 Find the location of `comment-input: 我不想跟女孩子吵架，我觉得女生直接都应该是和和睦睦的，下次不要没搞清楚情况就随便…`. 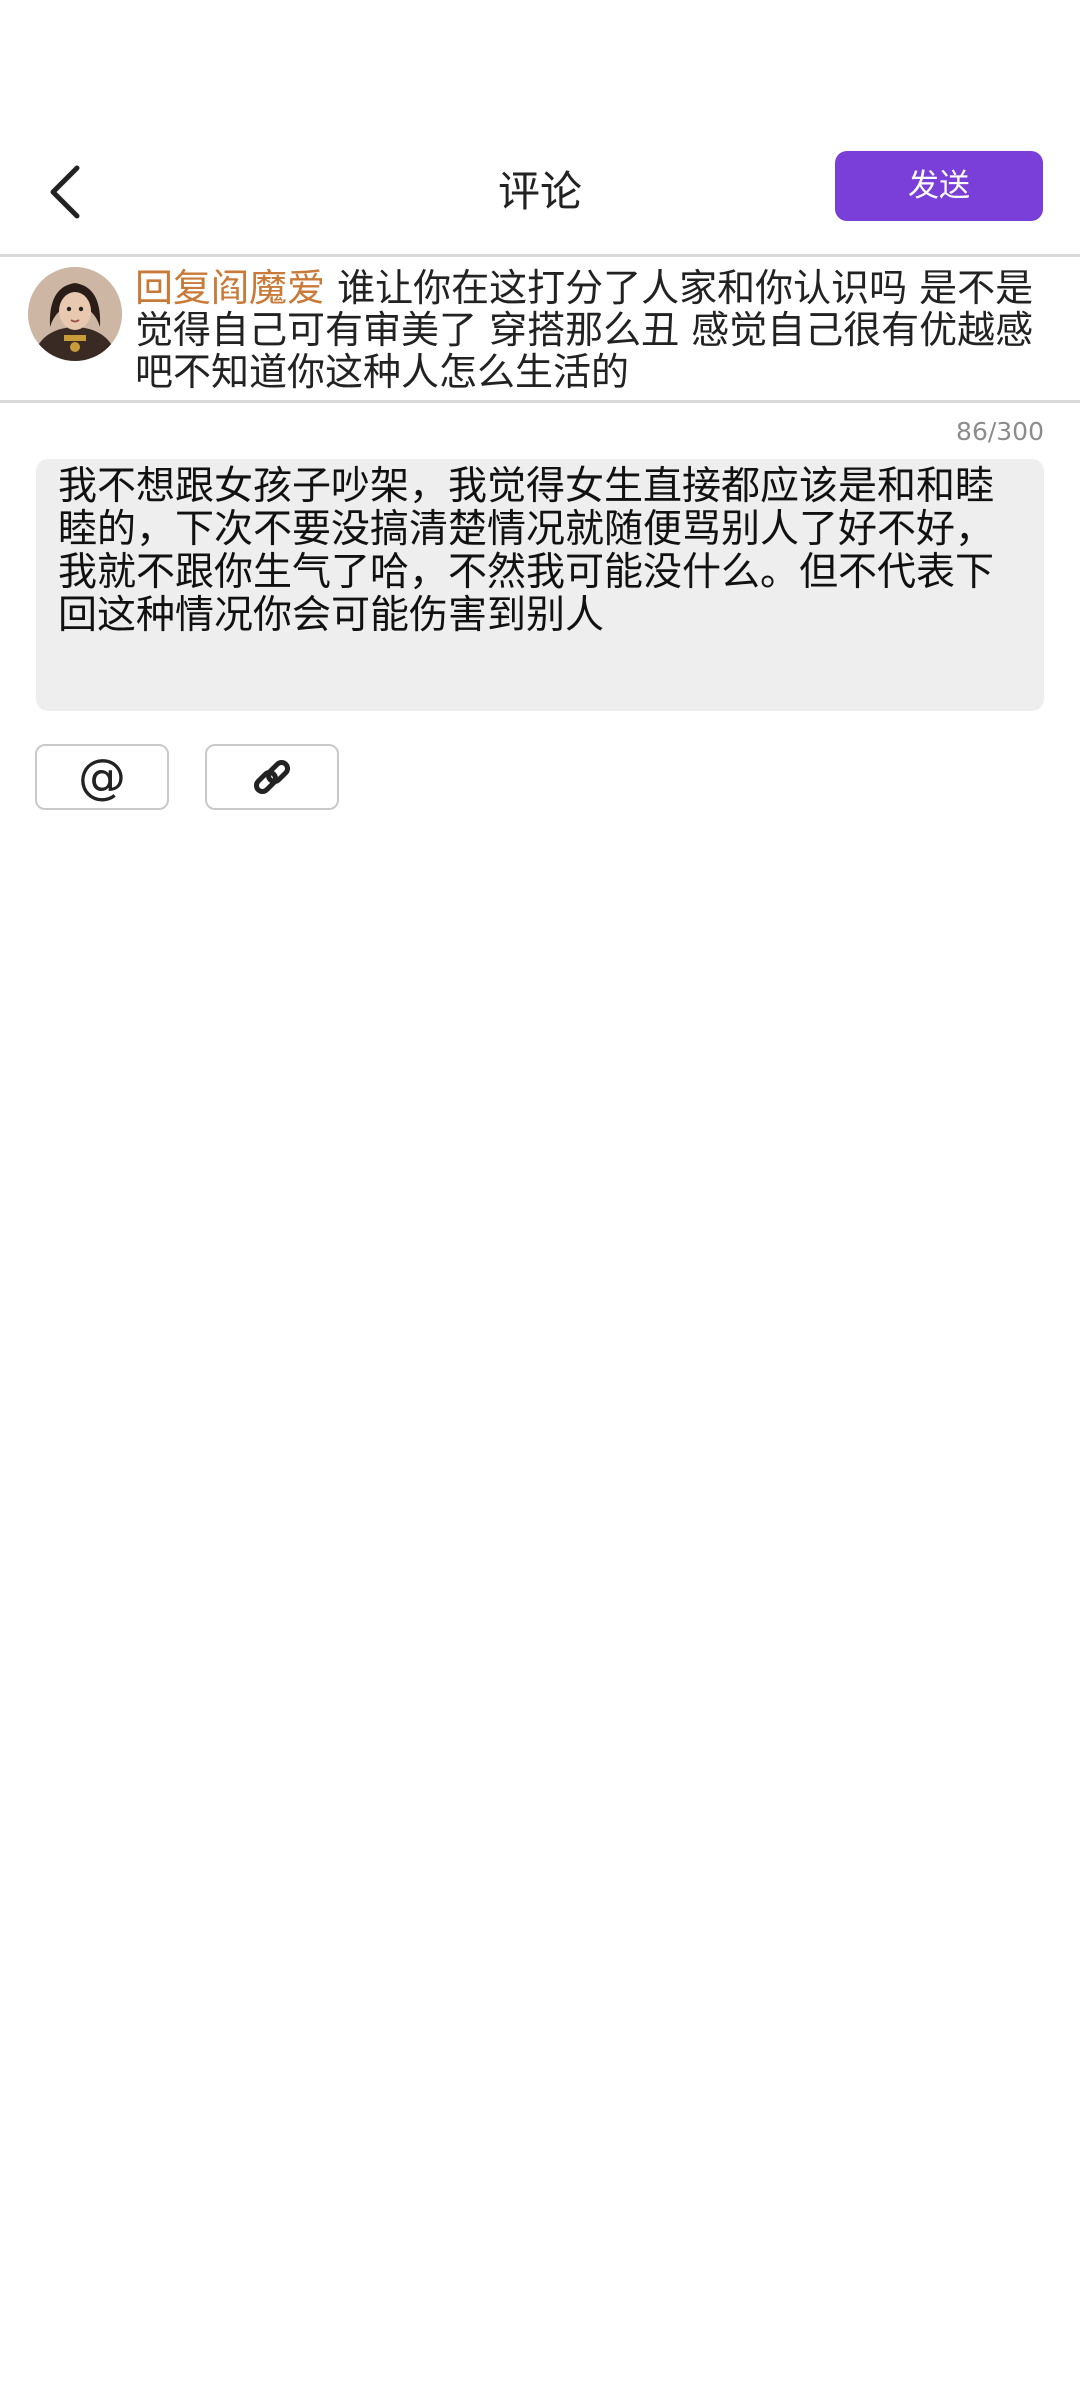

comment-input: 我不想跟女孩子吵架，我觉得女生直接都应该是和和睦睦的，下次不要没搞清楚情况就随便… is located at coordinates (540, 585).